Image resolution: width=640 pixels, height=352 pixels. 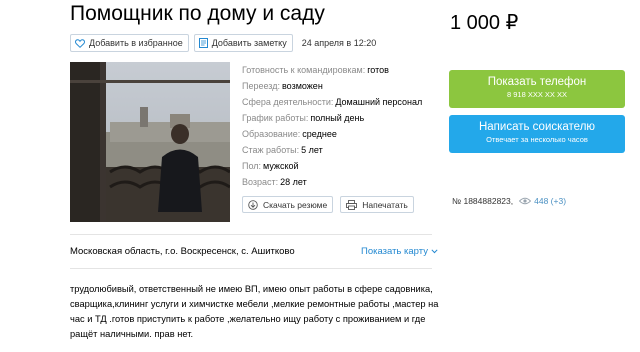 What do you see at coordinates (252, 166) in the screenshot?
I see `detail-label: Пол:` at bounding box center [252, 166].